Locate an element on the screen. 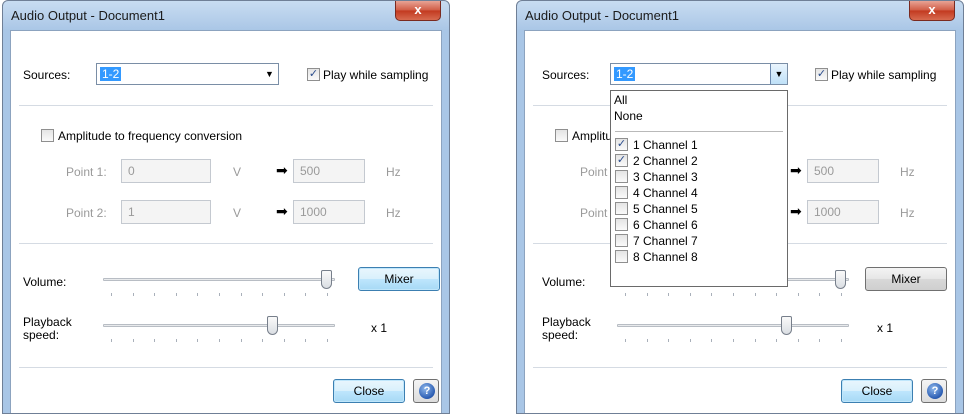  dropdown-item-none: None is located at coordinates (628, 116).